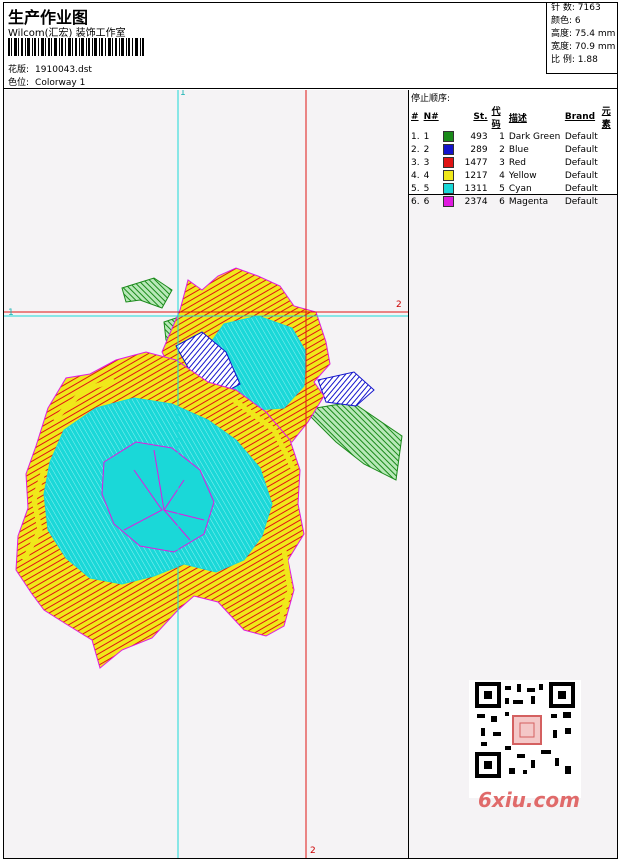 Image resolution: width=620 pixels, height=861 pixels. I want to click on row-stitches: 493, so click(479, 136).